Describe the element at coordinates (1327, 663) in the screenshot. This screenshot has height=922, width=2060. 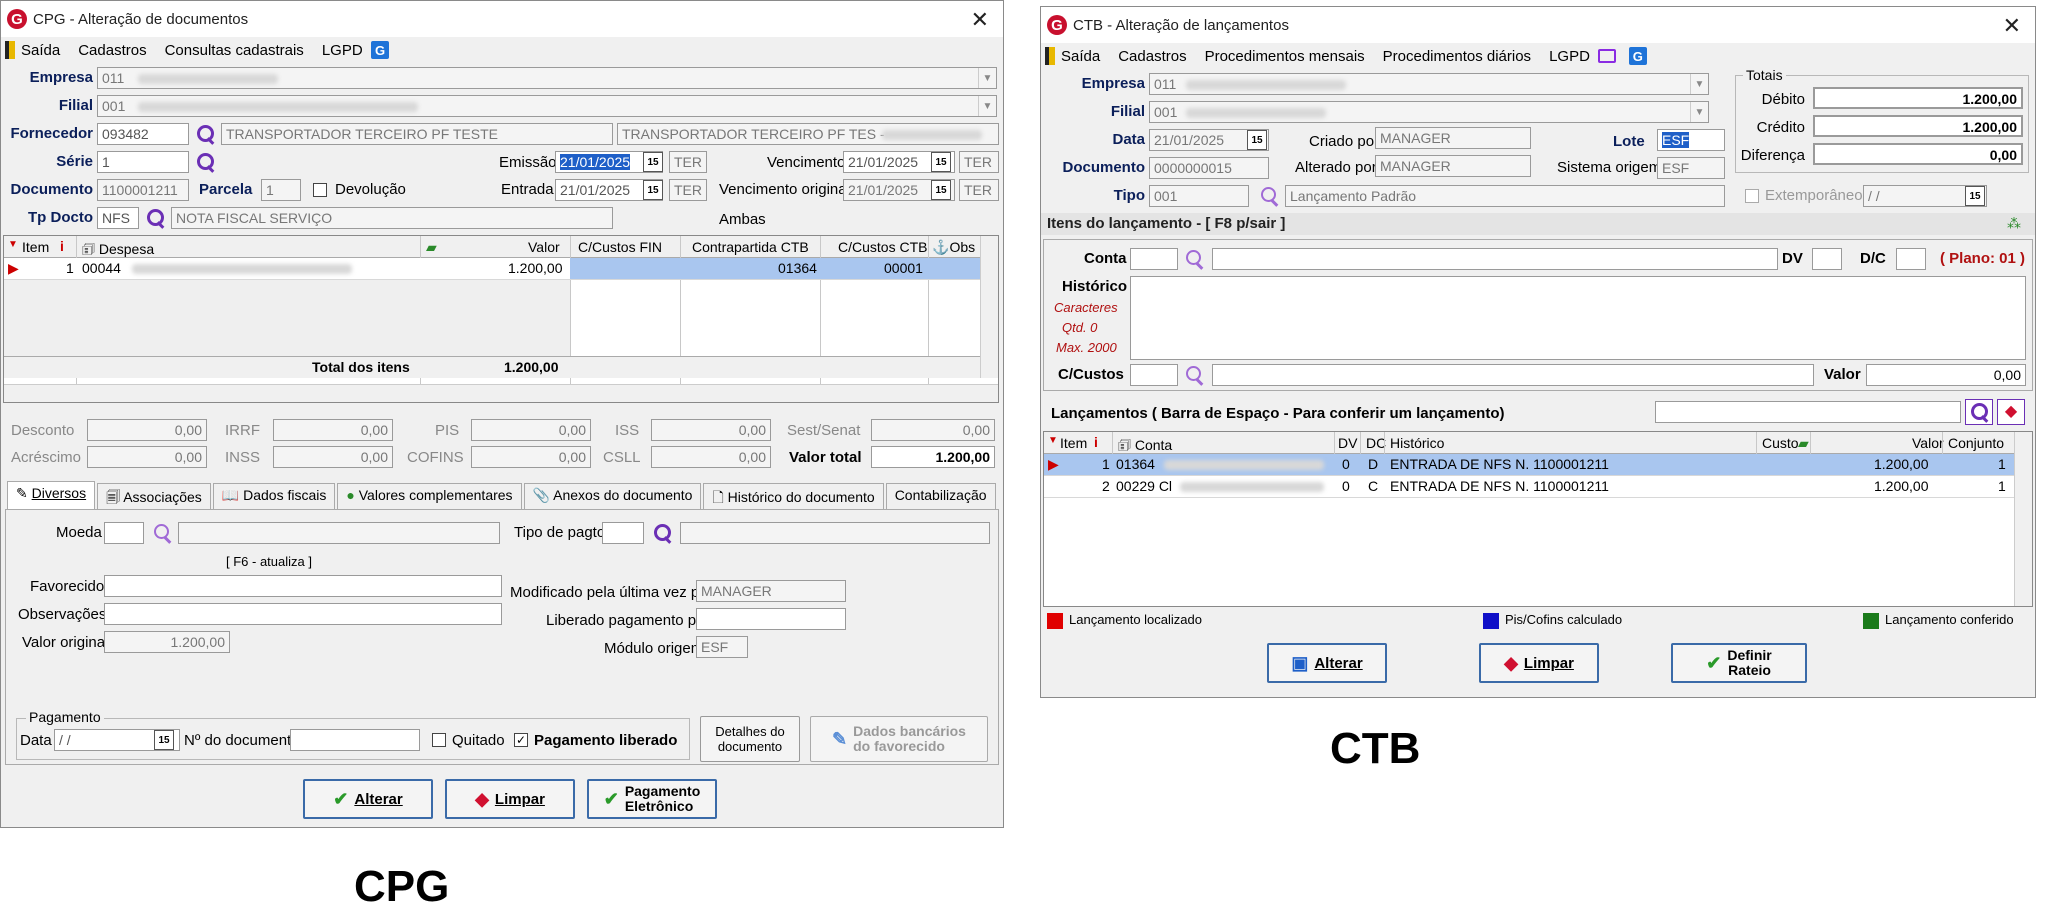
I see `ctb-alterar-button: ▣ Alterar` at that location.